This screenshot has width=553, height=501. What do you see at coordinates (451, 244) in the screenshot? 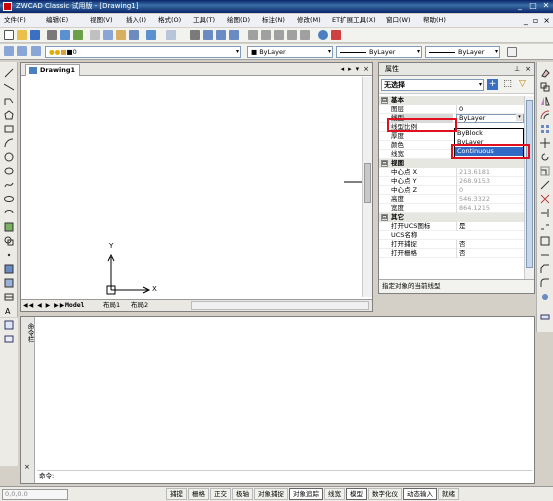
I see `property-row: 打开捕捉 否` at bounding box center [451, 244].